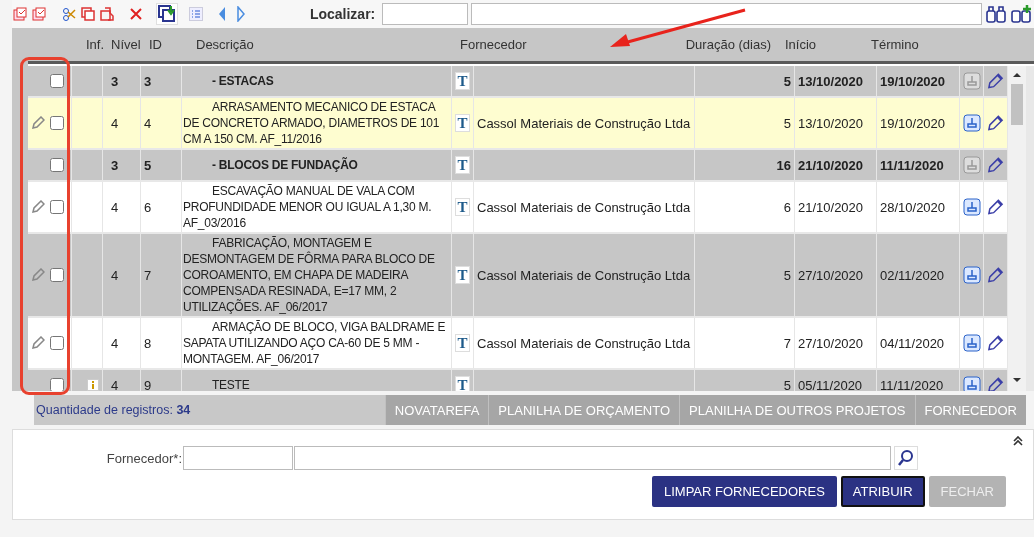  I want to click on binoculars-add-icon, so click(1022, 14).